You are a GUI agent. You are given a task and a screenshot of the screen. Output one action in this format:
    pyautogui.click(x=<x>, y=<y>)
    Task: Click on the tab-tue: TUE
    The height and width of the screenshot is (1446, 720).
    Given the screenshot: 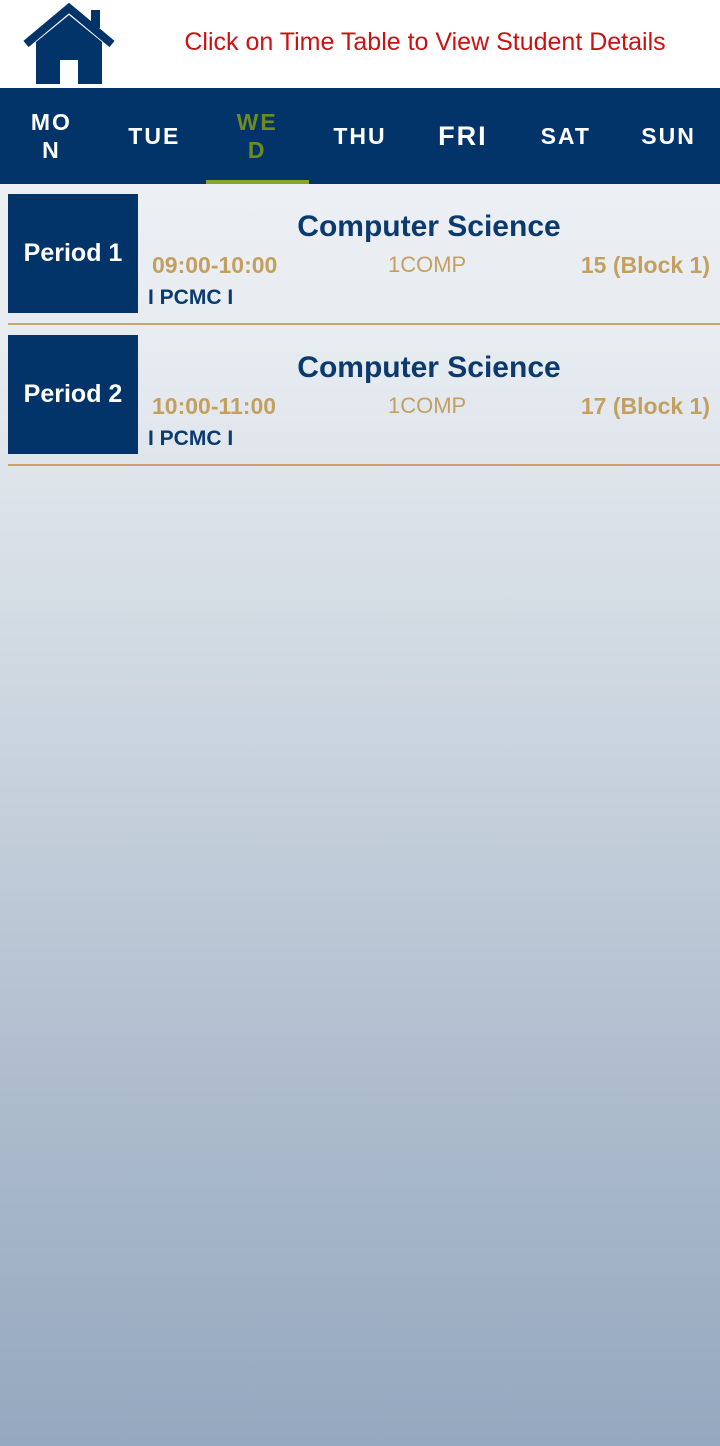 What is the action you would take?
    pyautogui.click(x=154, y=136)
    